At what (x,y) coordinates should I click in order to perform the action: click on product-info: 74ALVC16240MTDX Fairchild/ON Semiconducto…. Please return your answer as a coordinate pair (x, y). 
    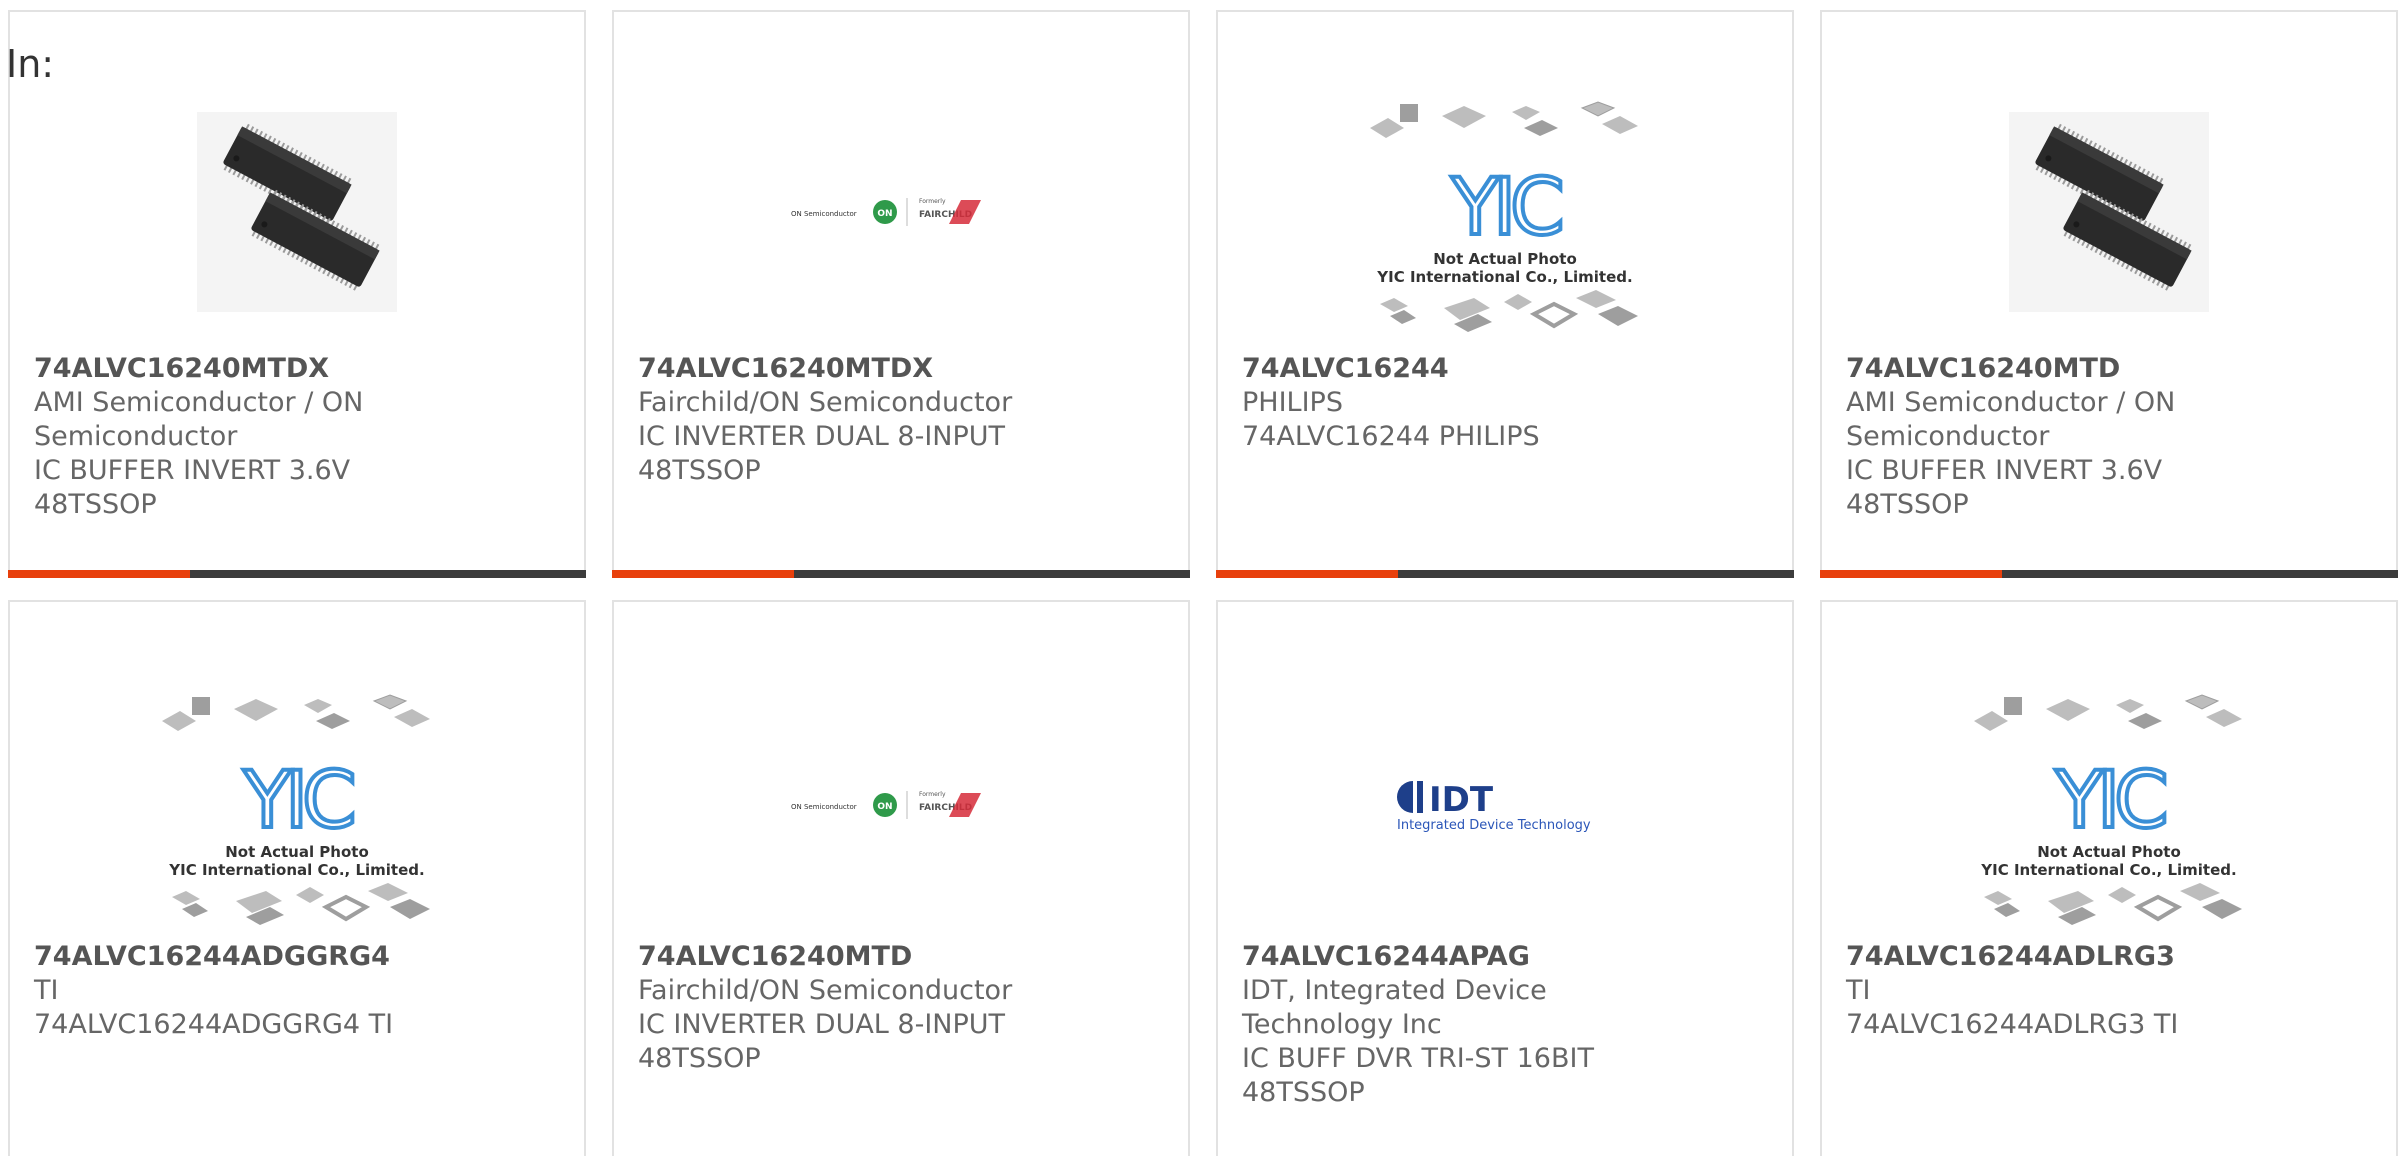
    Looking at the image, I should click on (903, 420).